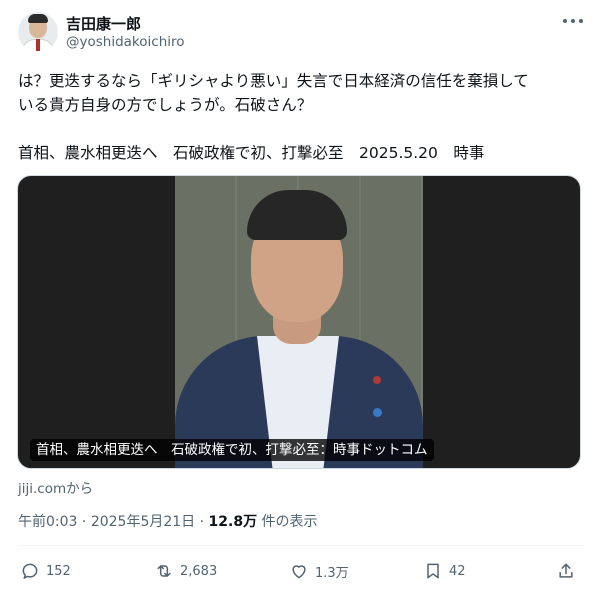 The width and height of the screenshot is (598, 594). I want to click on bookmark-count: 42, so click(457, 571).